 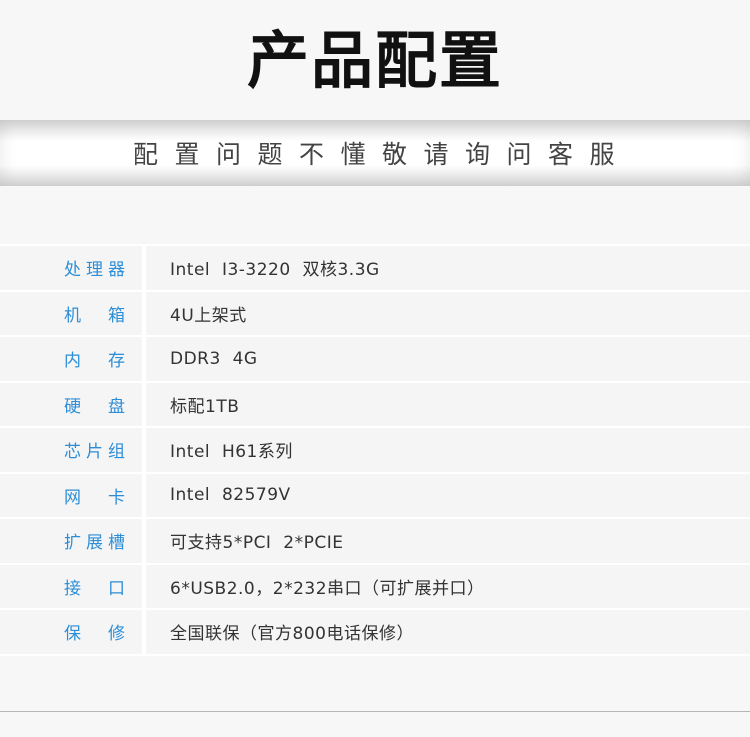 I want to click on spec-row-ports: 接口 6*USB2.0，2*232串口（可扩展并口）, so click(x=375, y=587).